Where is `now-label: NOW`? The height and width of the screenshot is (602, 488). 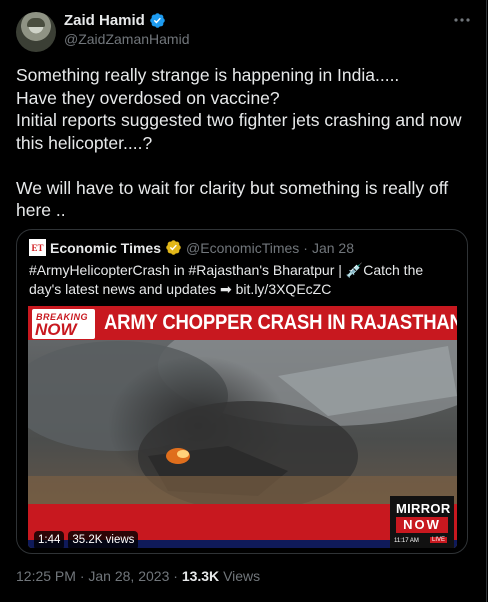
now-label: NOW is located at coordinates (56, 329).